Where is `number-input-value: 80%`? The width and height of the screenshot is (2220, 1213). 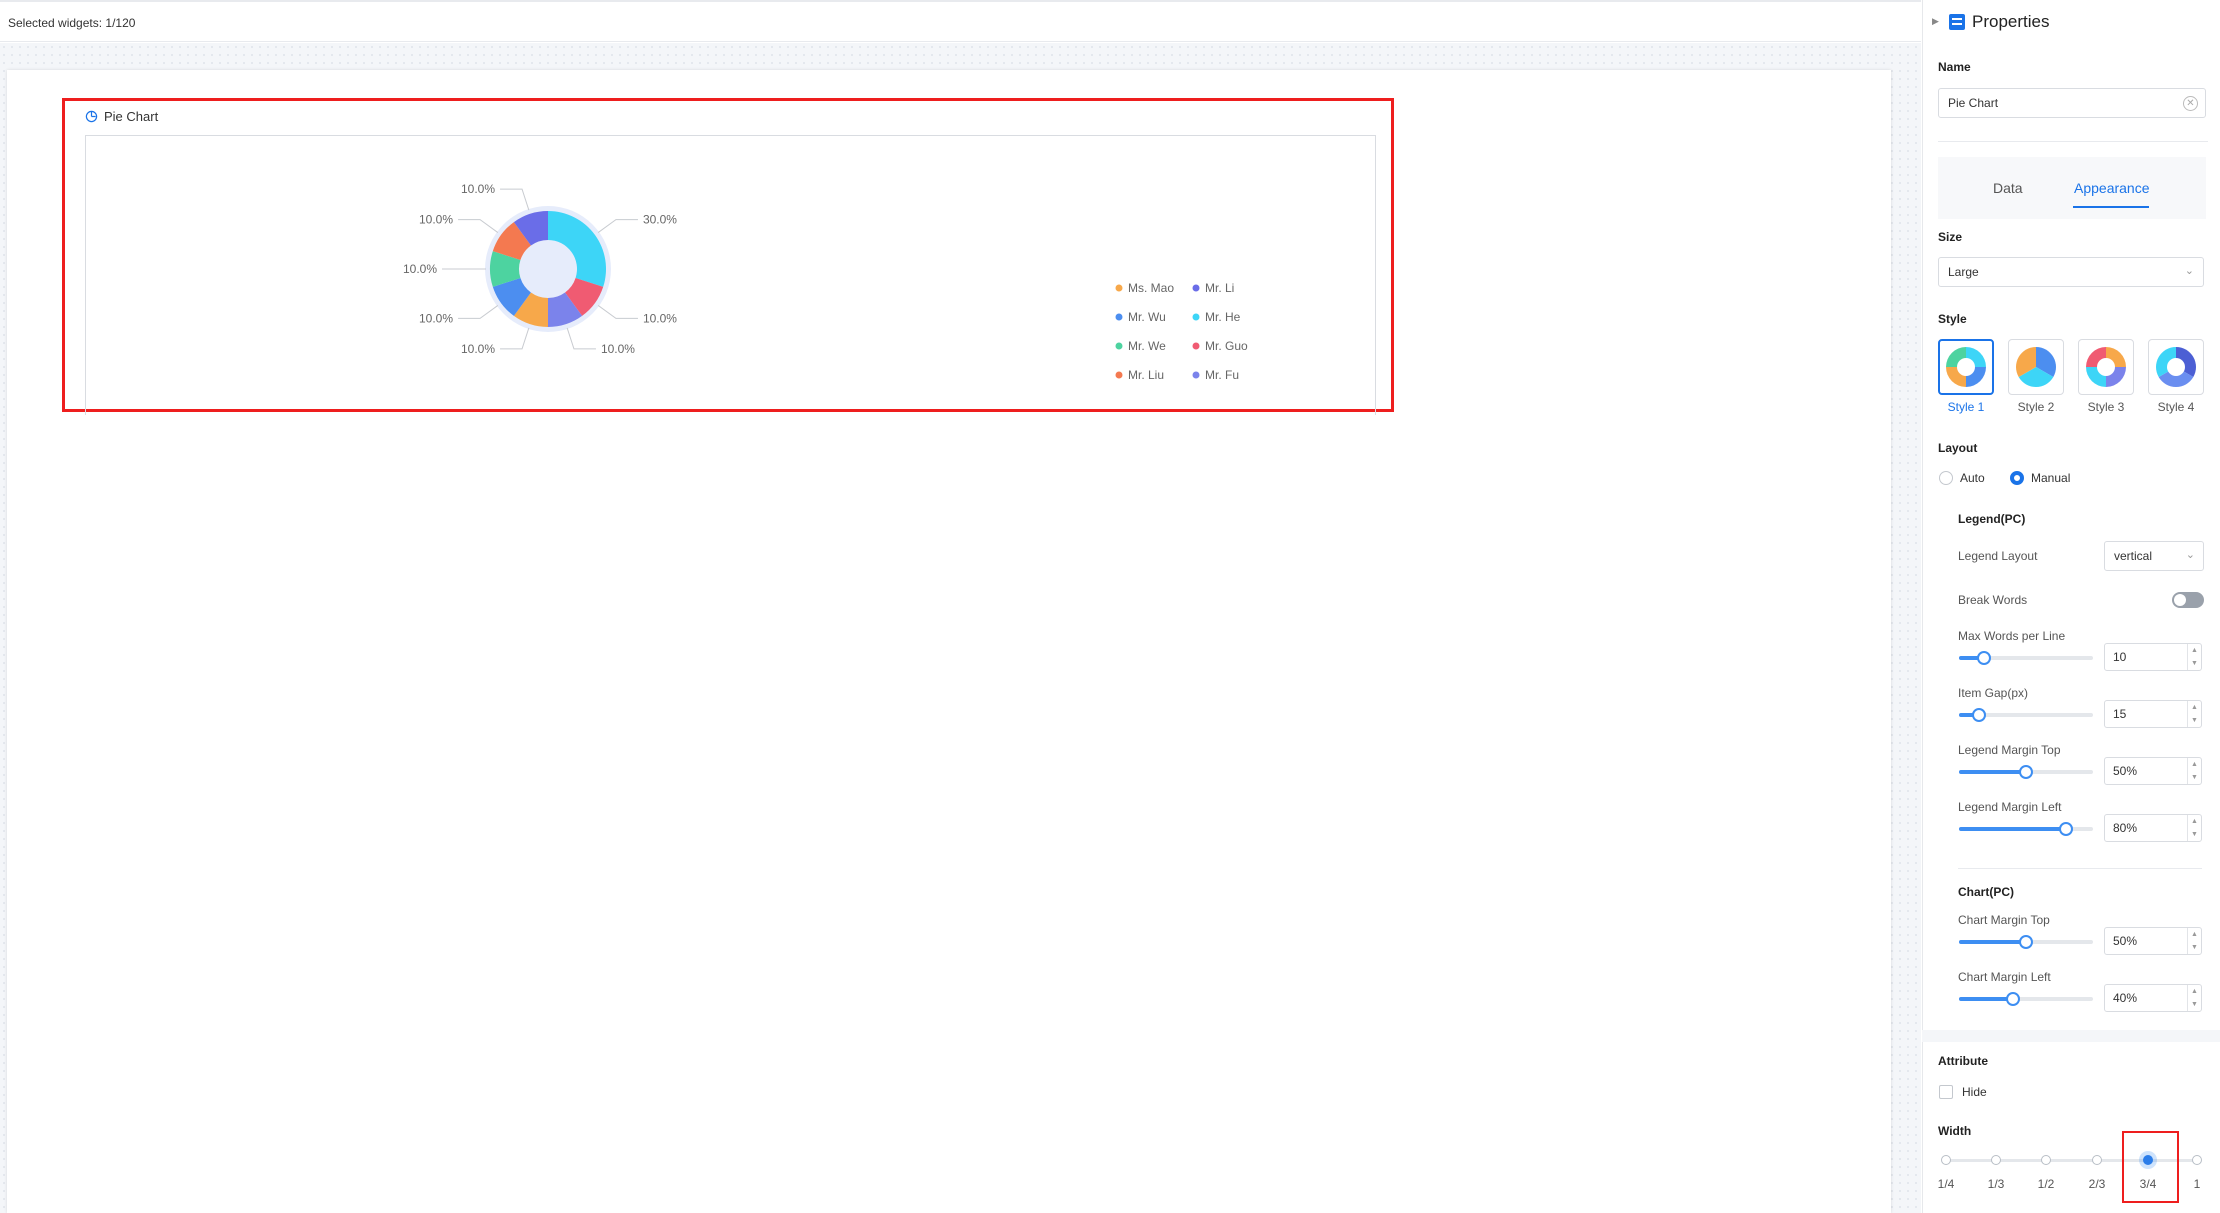
number-input-value: 80% is located at coordinates (2125, 828).